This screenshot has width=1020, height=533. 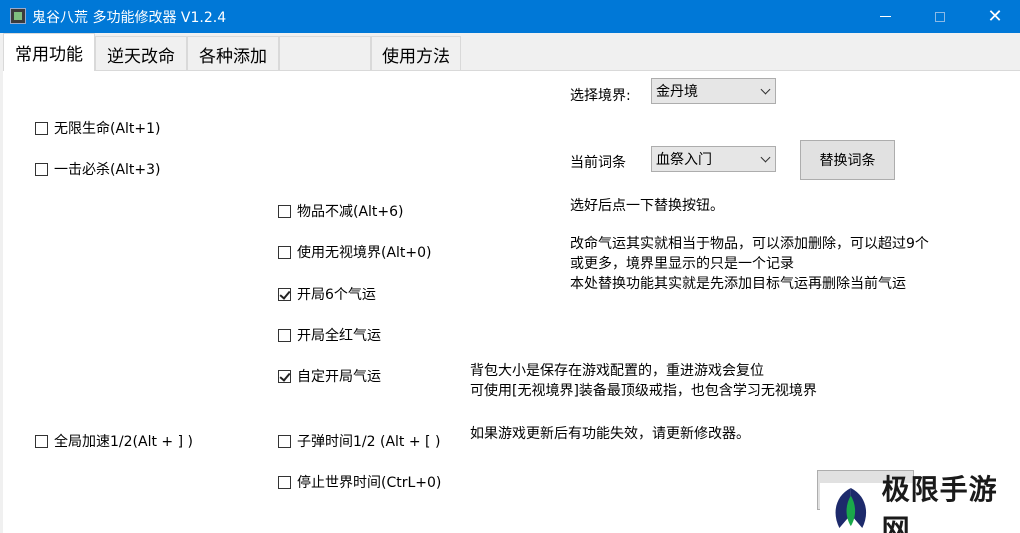 What do you see at coordinates (18, 16) in the screenshot?
I see `app-icon` at bounding box center [18, 16].